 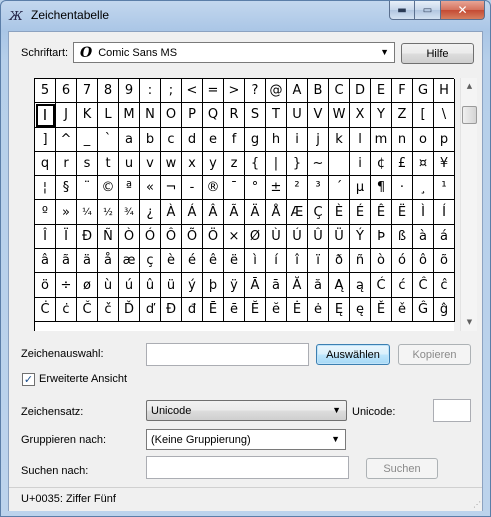 What do you see at coordinates (360, 237) in the screenshot?
I see `character-cell: Ý` at bounding box center [360, 237].